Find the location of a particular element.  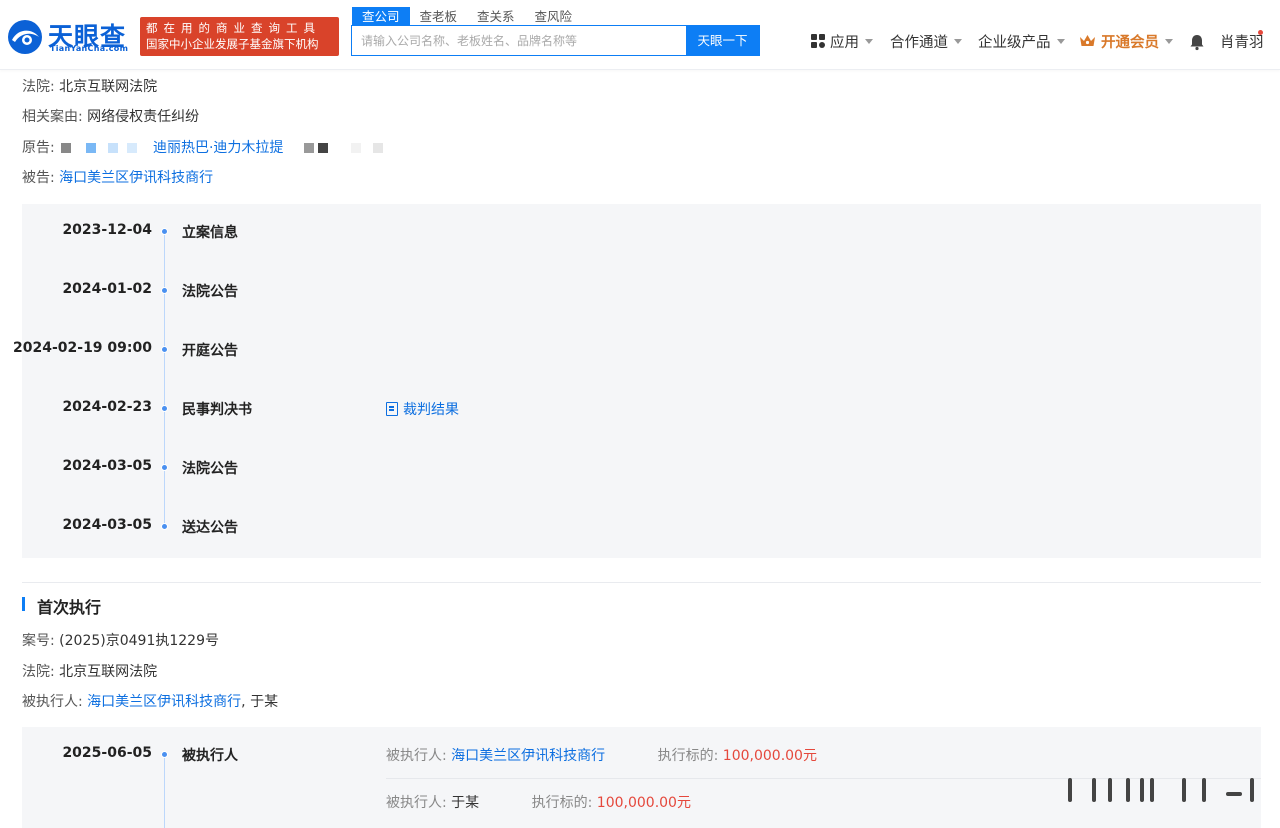

court-label: 法院: is located at coordinates (38, 87).